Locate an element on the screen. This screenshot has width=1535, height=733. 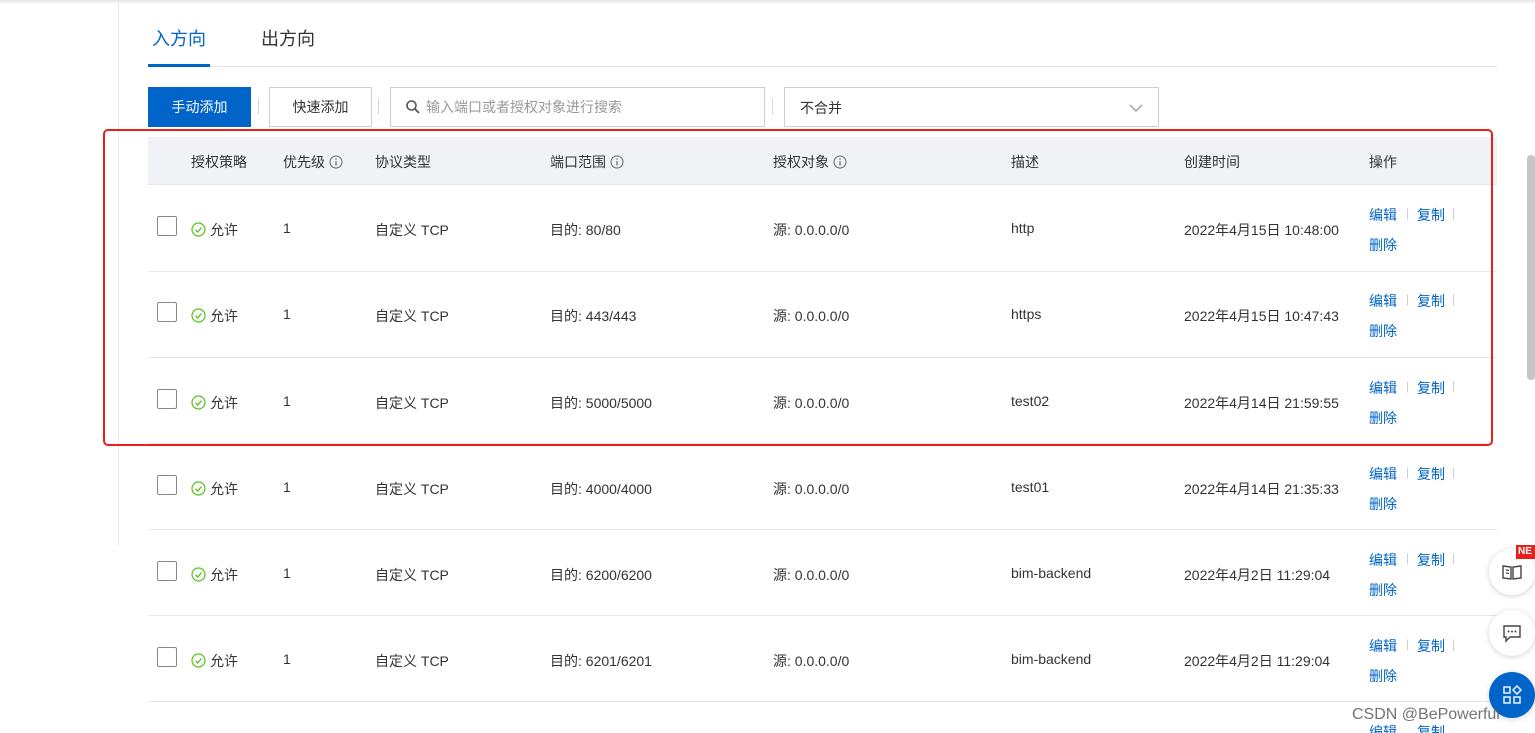
port-cell: 目的: 80/80 is located at coordinates (585, 230).